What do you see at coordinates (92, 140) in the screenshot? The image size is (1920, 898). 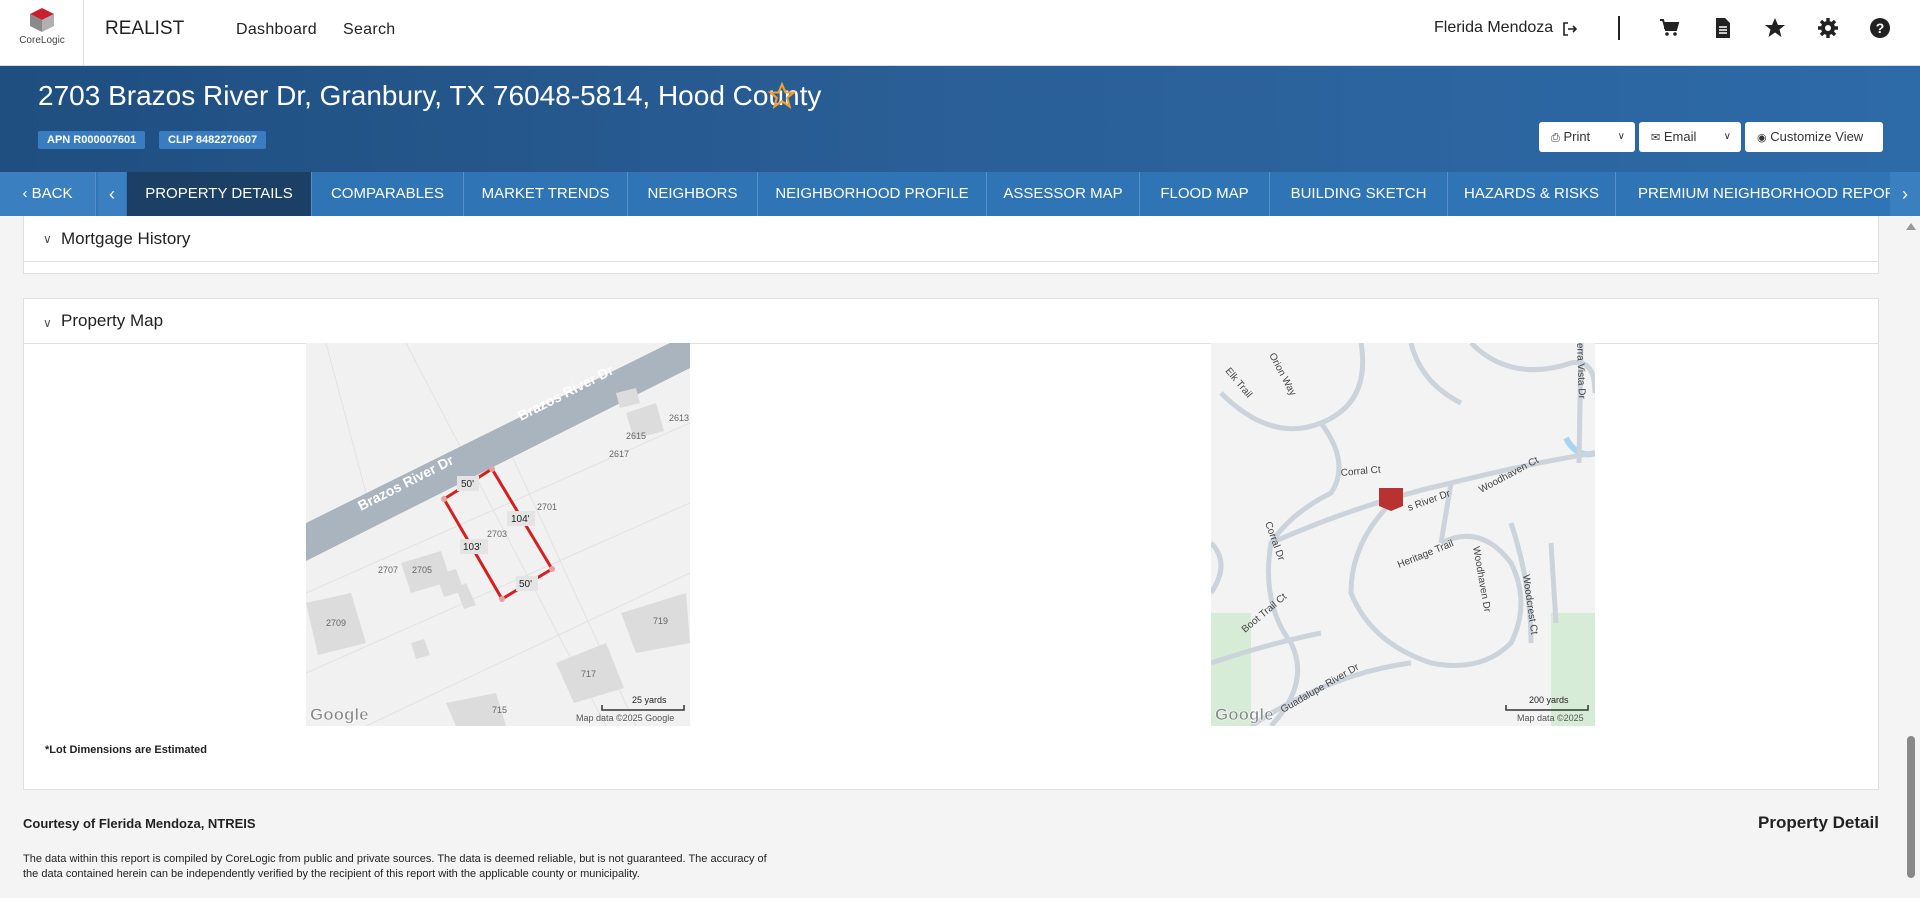 I see `apn-badge: APN R000007601` at bounding box center [92, 140].